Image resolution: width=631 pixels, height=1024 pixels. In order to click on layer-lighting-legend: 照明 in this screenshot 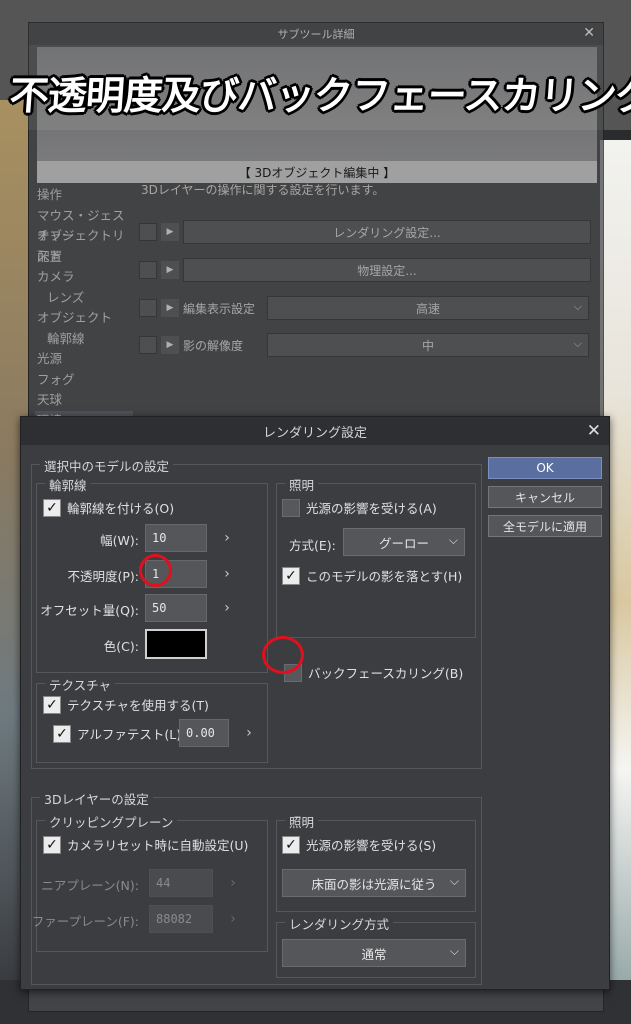, I will do `click(302, 821)`.